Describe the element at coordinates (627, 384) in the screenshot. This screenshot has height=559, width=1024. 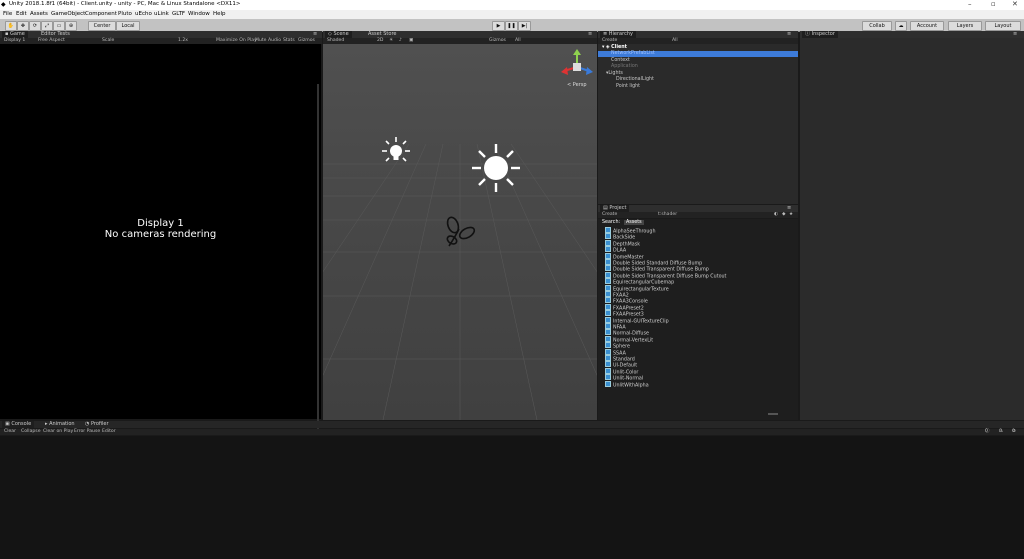
I see `list-item: UnlitWithAlpha` at that location.